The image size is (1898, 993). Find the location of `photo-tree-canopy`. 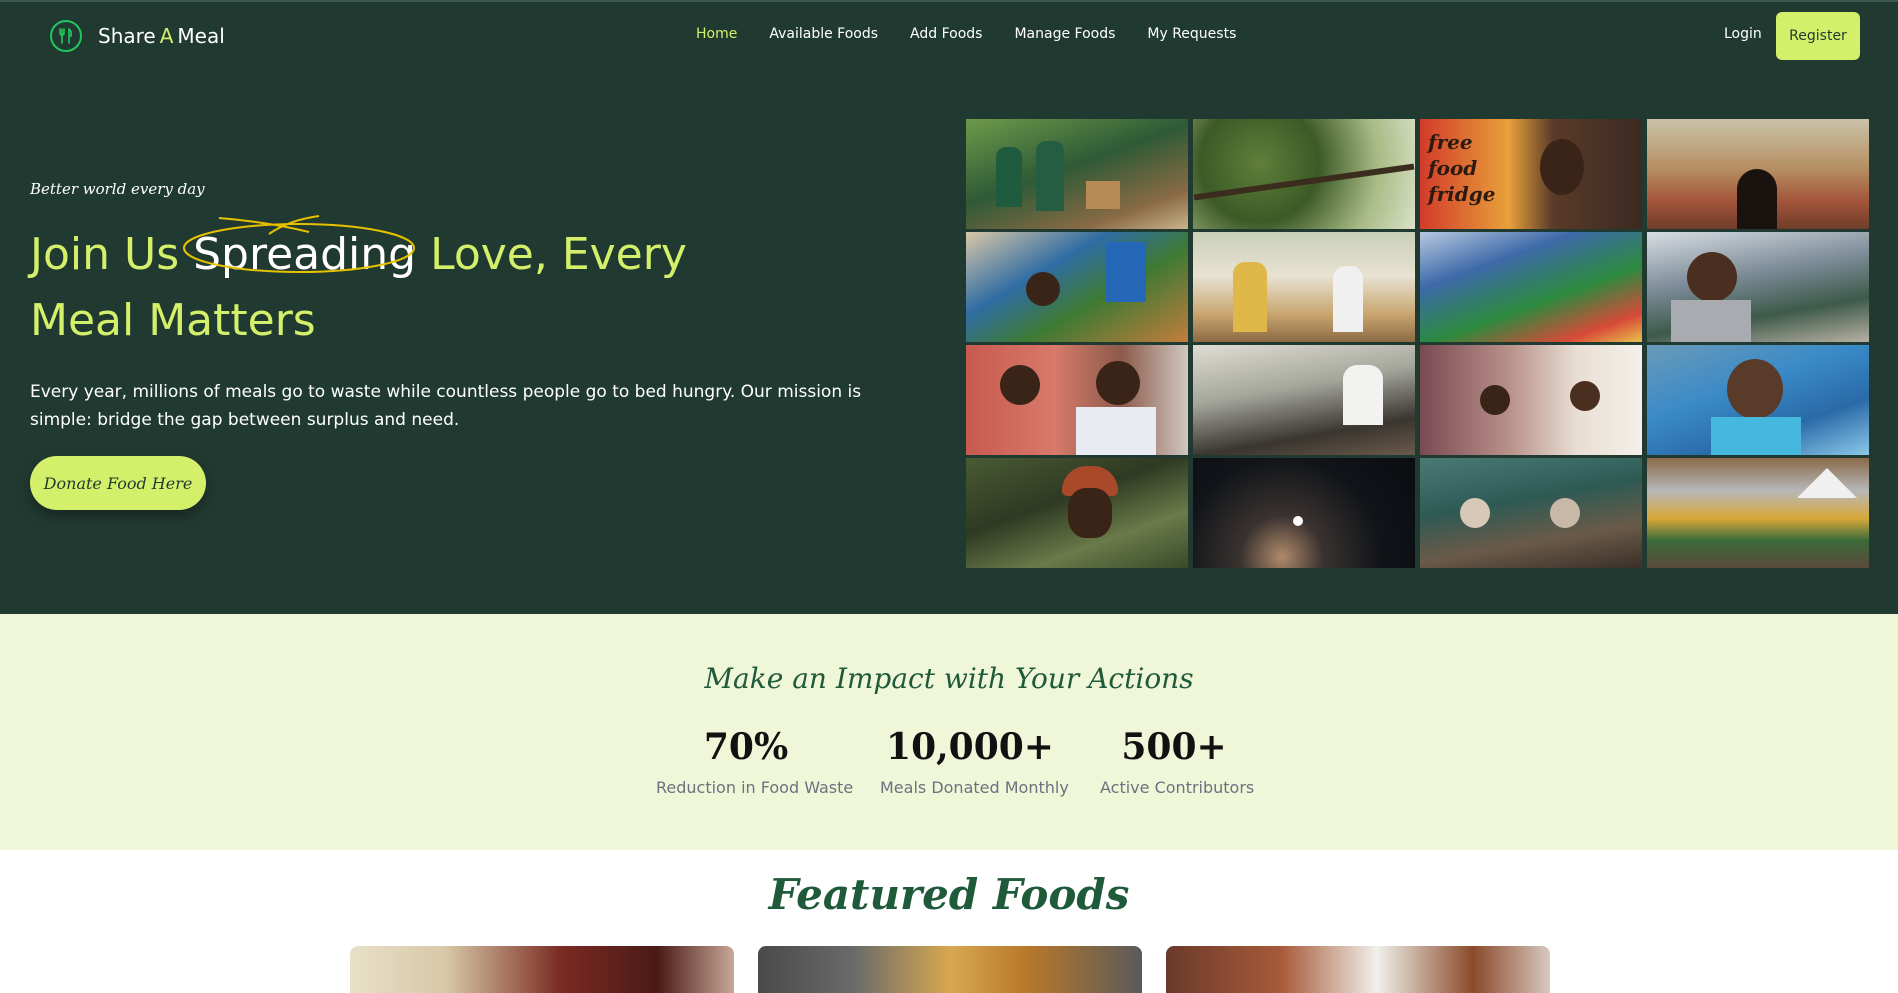

photo-tree-canopy is located at coordinates (1304, 174).